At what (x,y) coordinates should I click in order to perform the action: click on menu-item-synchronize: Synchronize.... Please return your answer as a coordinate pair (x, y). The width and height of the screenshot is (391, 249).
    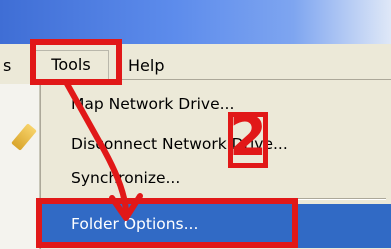
    Looking at the image, I should click on (216, 178).